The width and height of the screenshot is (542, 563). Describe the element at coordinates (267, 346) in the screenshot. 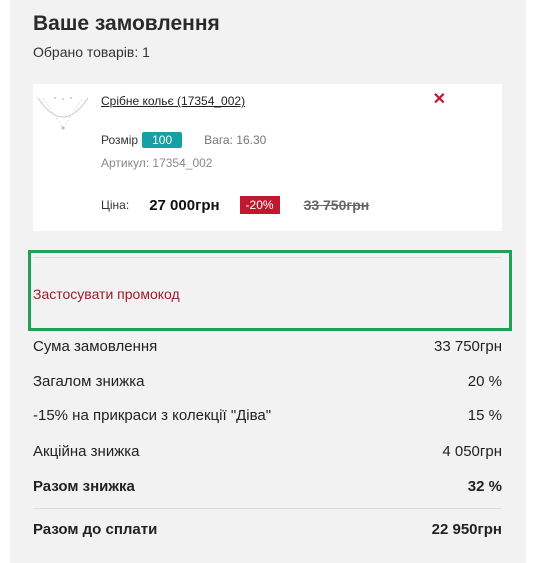

I see `summary-row-order-sum: Сума замовлення 33 750грн` at that location.